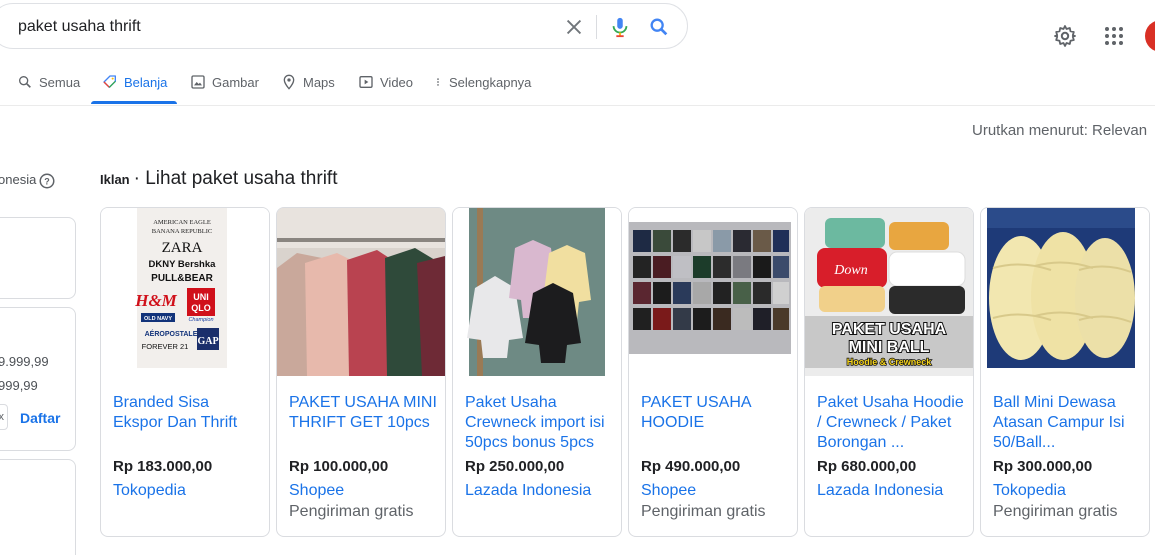 The height and width of the screenshot is (555, 1155). What do you see at coordinates (188, 413) in the screenshot?
I see `product-title: Branded Sisa Ekspor Dan Thrift` at bounding box center [188, 413].